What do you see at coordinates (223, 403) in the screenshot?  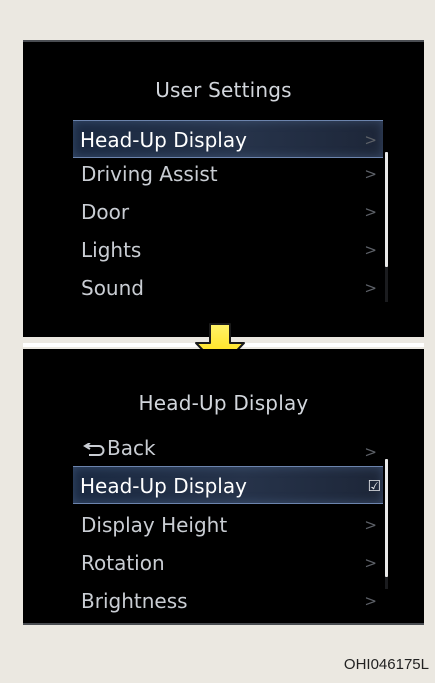 I see `screen-title: Head-Up Display` at bounding box center [223, 403].